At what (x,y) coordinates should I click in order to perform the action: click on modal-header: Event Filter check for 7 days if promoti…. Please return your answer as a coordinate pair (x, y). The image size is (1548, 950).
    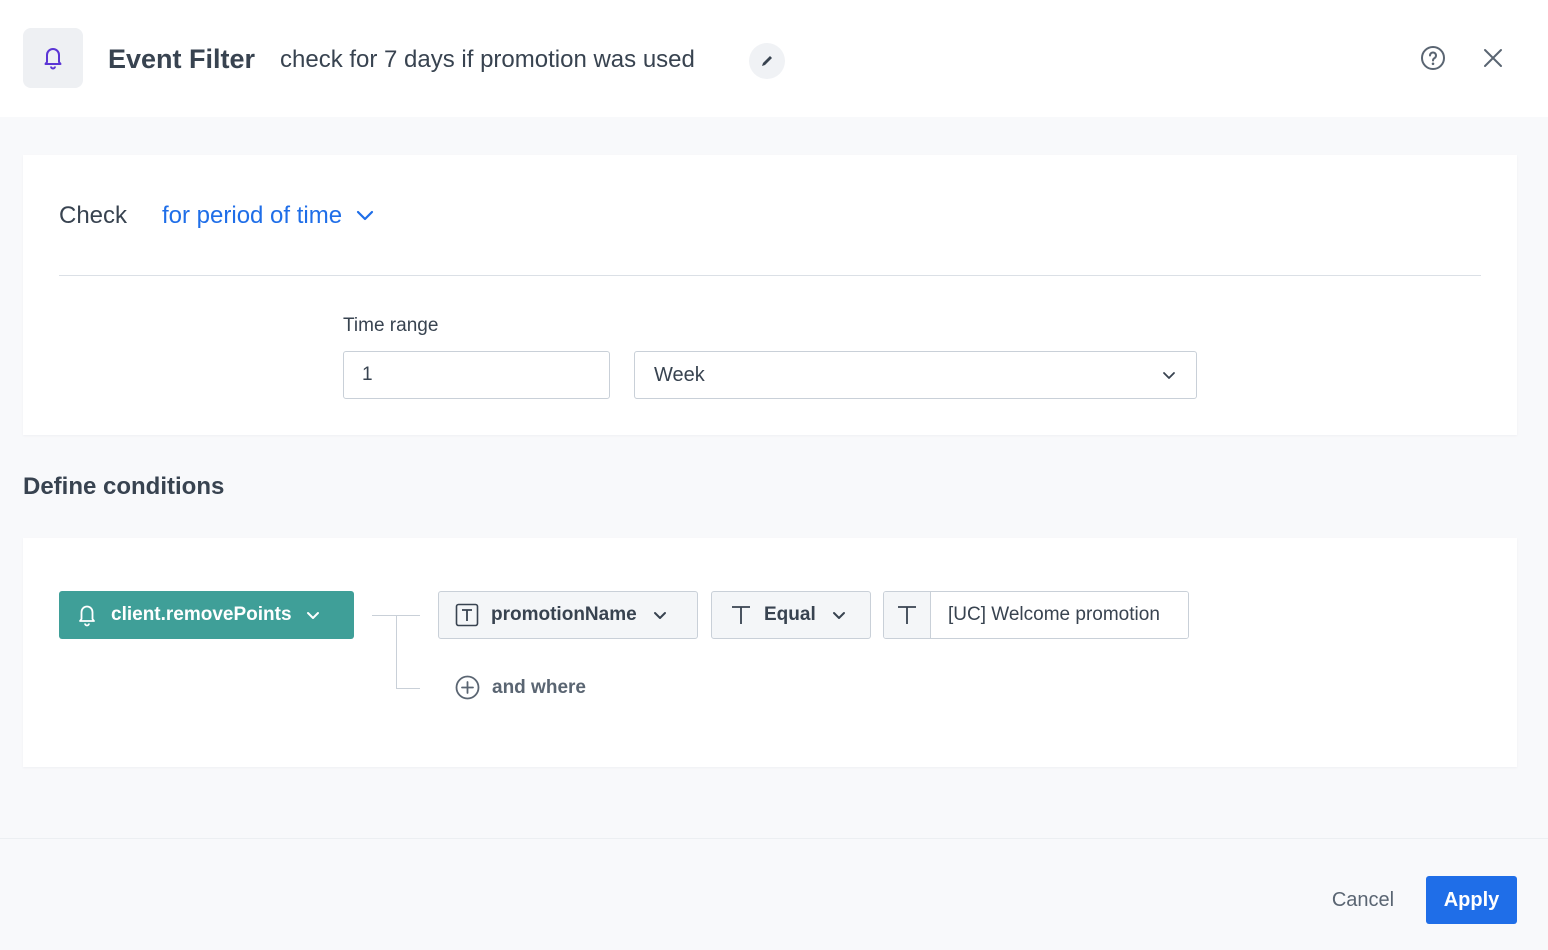
    Looking at the image, I should click on (774, 58).